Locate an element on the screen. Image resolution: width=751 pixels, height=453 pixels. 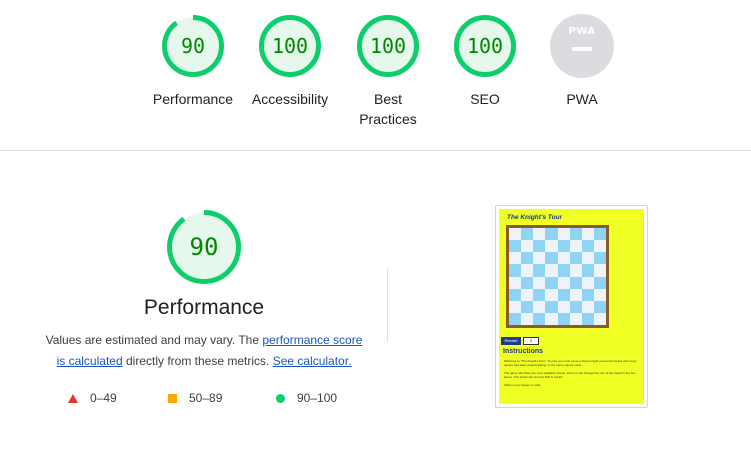
legend-item-pass: 90–100 is located at coordinates (306, 398).